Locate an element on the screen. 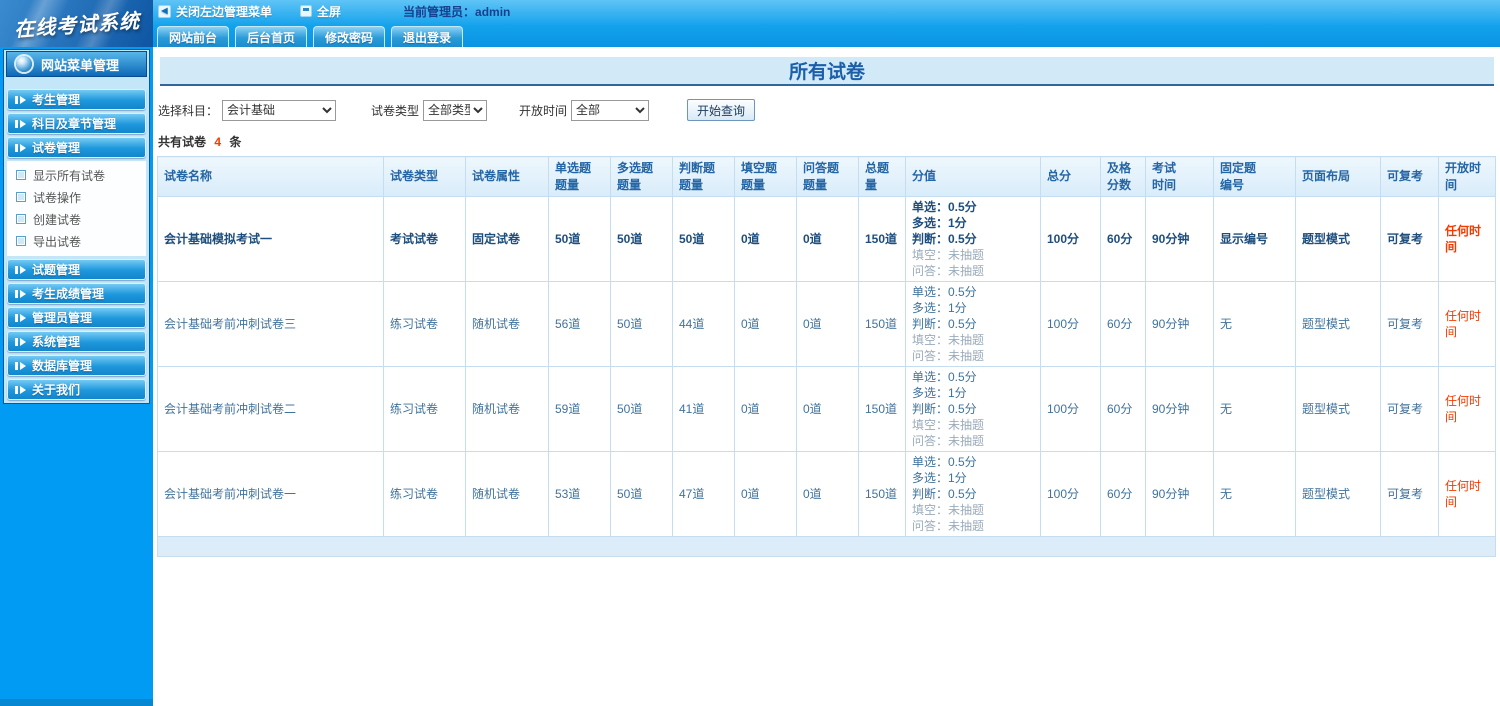 This screenshot has width=1500, height=706. col-open-time: 开放时间 is located at coordinates (1467, 176).